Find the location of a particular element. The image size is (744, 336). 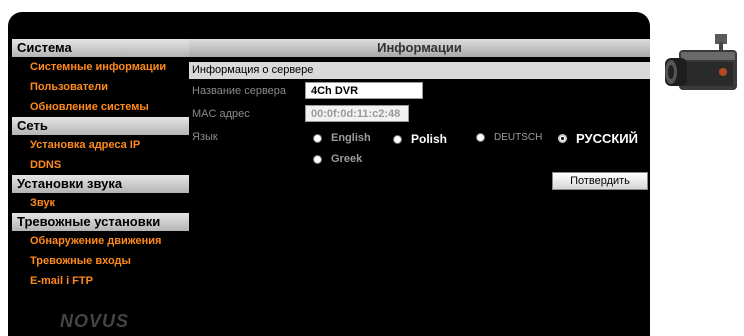

sidebar-section-audio: Установки звука is located at coordinates (100, 184).